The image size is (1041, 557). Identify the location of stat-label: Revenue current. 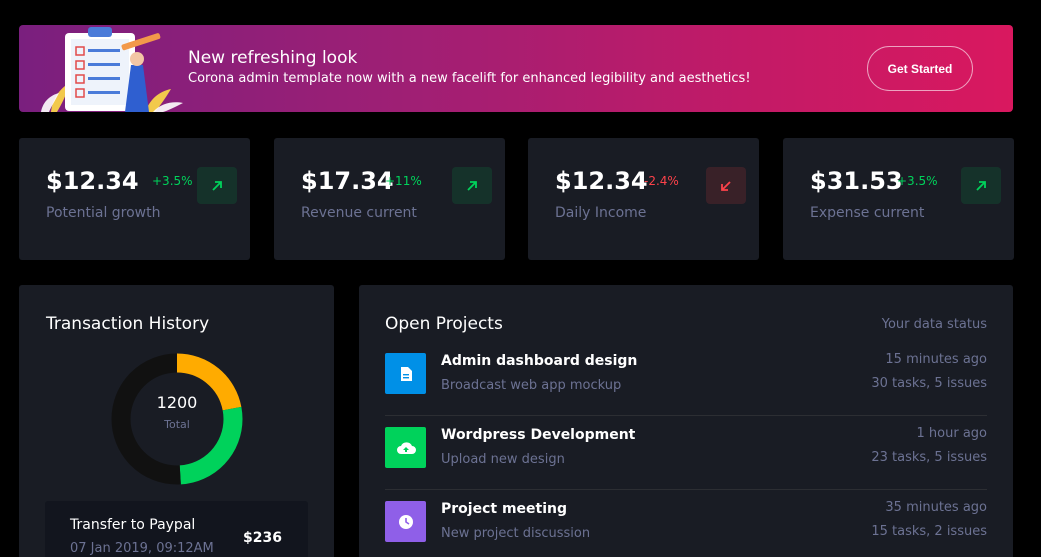
(359, 213).